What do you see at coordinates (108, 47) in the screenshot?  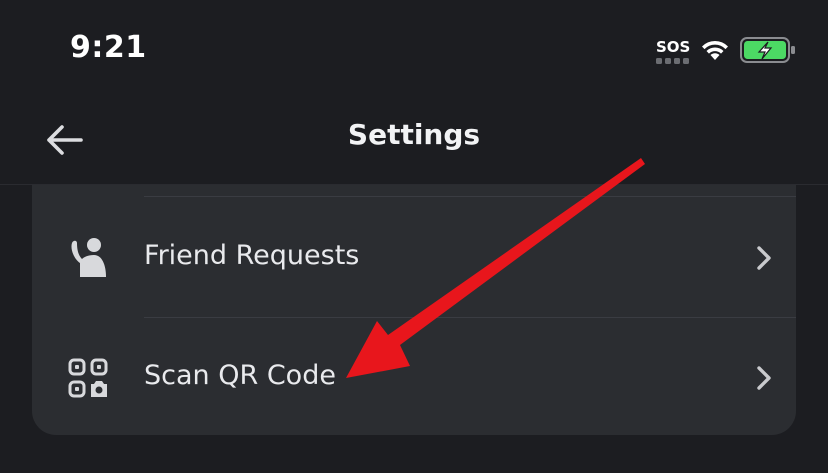 I see `status-time: 9:21` at bounding box center [108, 47].